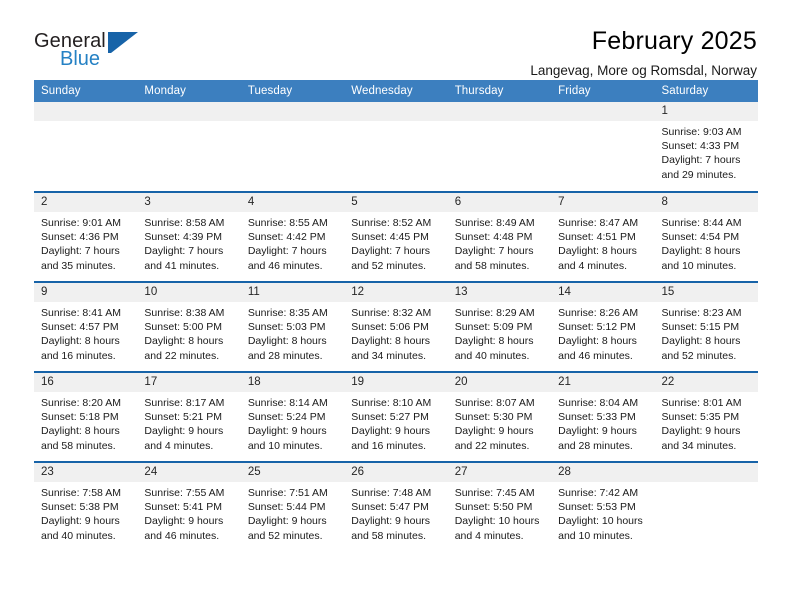  Describe the element at coordinates (597, 327) in the screenshot. I see `sunset-time: Sunset: 5:12 PM` at that location.